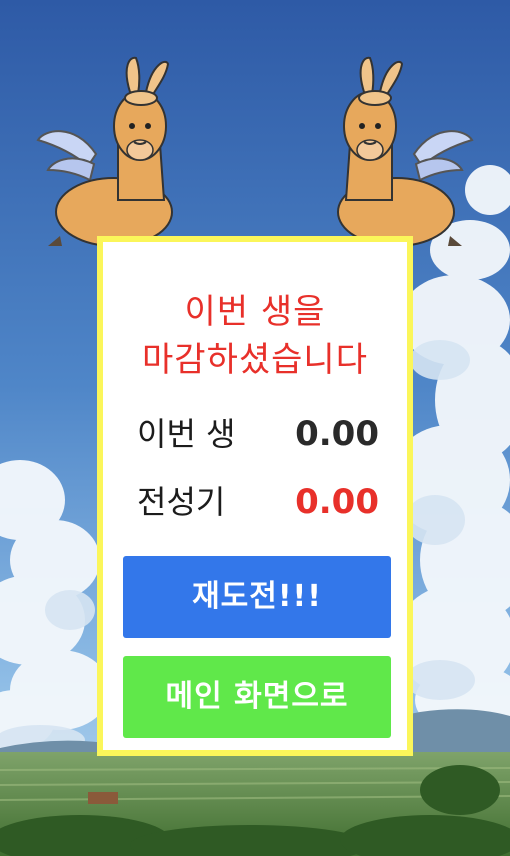  What do you see at coordinates (257, 597) in the screenshot?
I see `retry-button: 재도전!!!` at bounding box center [257, 597].